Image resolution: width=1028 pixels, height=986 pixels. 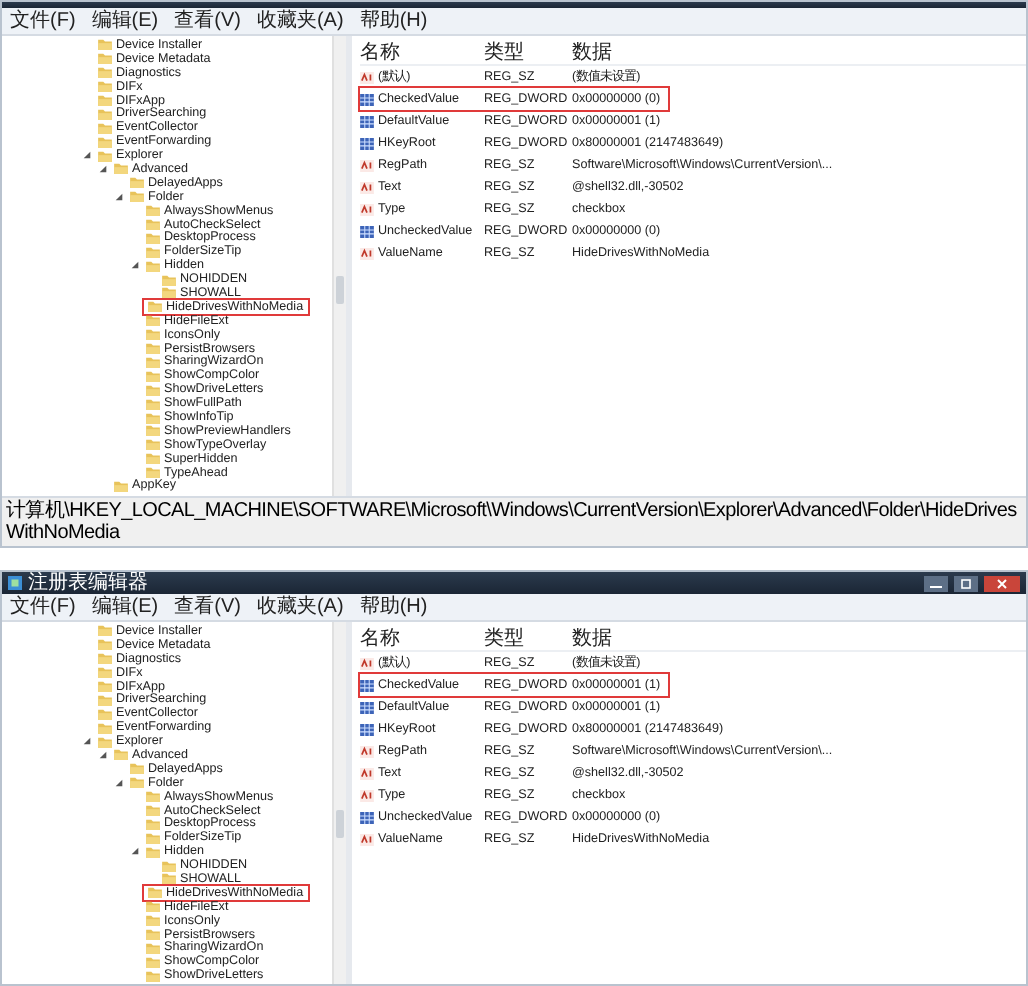 What do you see at coordinates (936, 583) in the screenshot?
I see `minimize-icon` at bounding box center [936, 583].